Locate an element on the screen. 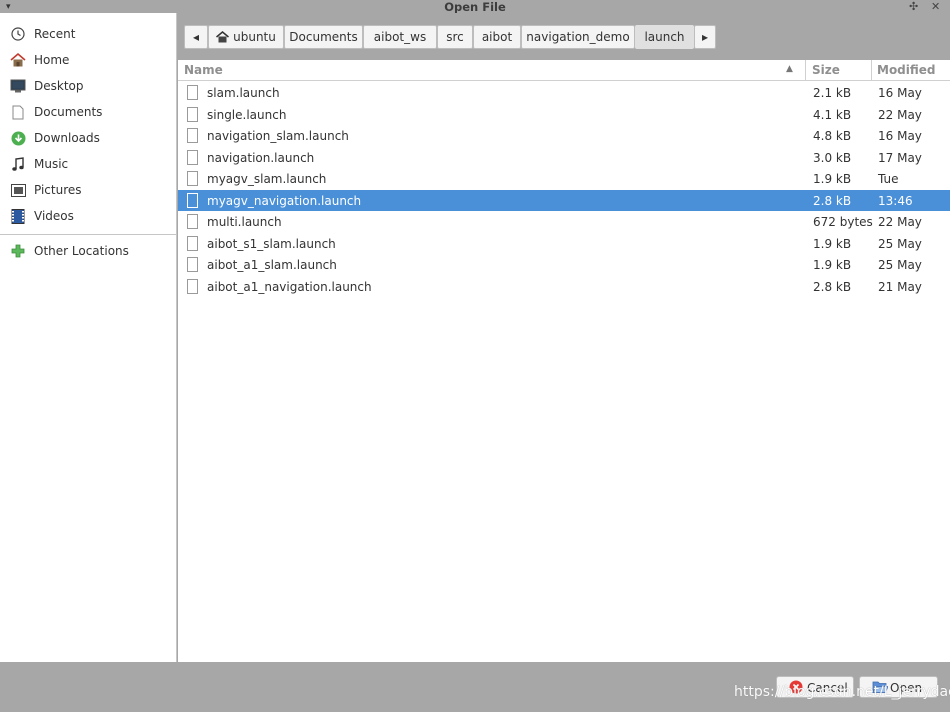  path-segment-launch: launch is located at coordinates (664, 37).